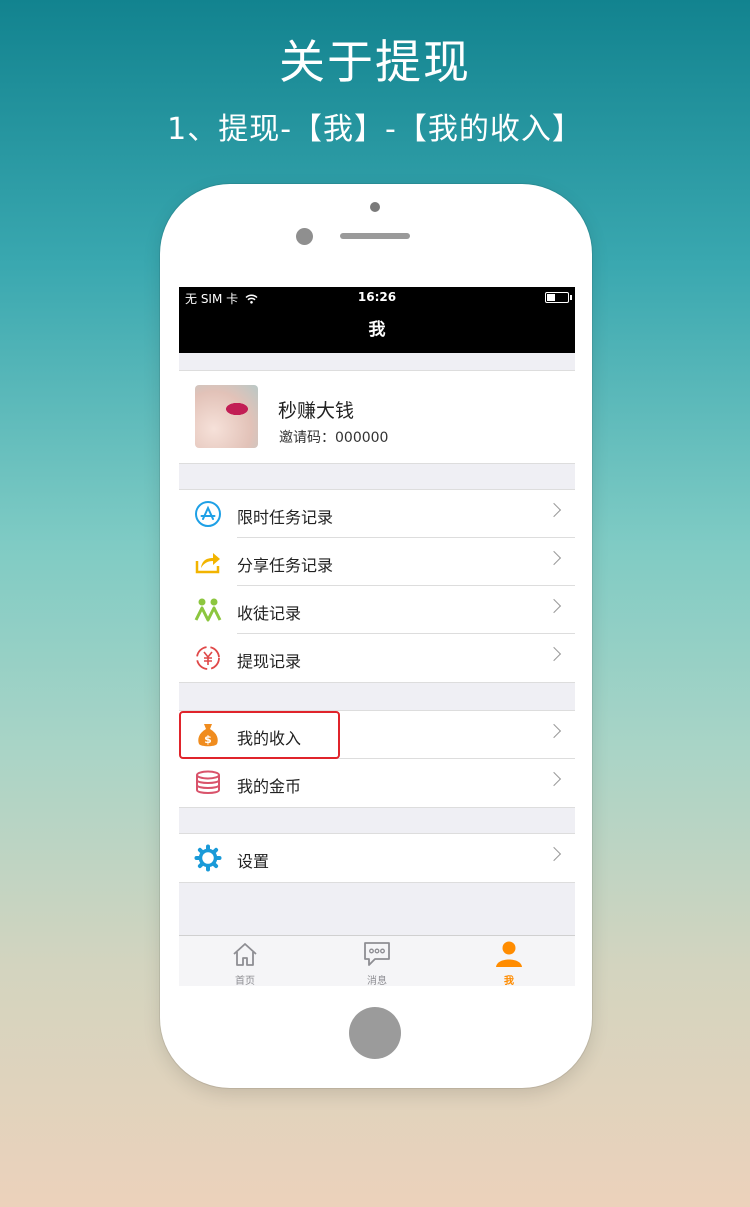  What do you see at coordinates (558, 297) in the screenshot?
I see `battery-icon` at bounding box center [558, 297].